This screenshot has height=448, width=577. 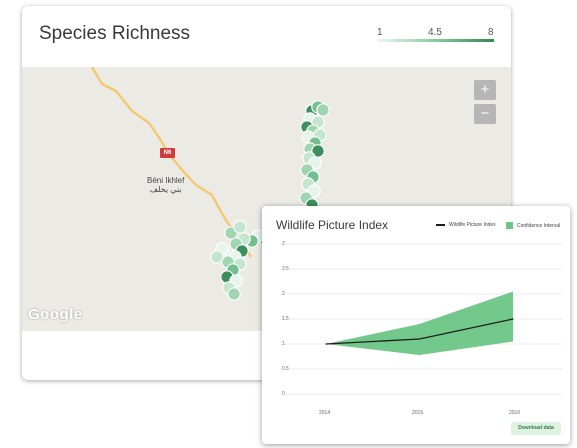 I want to click on scale-mid-label: 4.5, so click(x=435, y=32).